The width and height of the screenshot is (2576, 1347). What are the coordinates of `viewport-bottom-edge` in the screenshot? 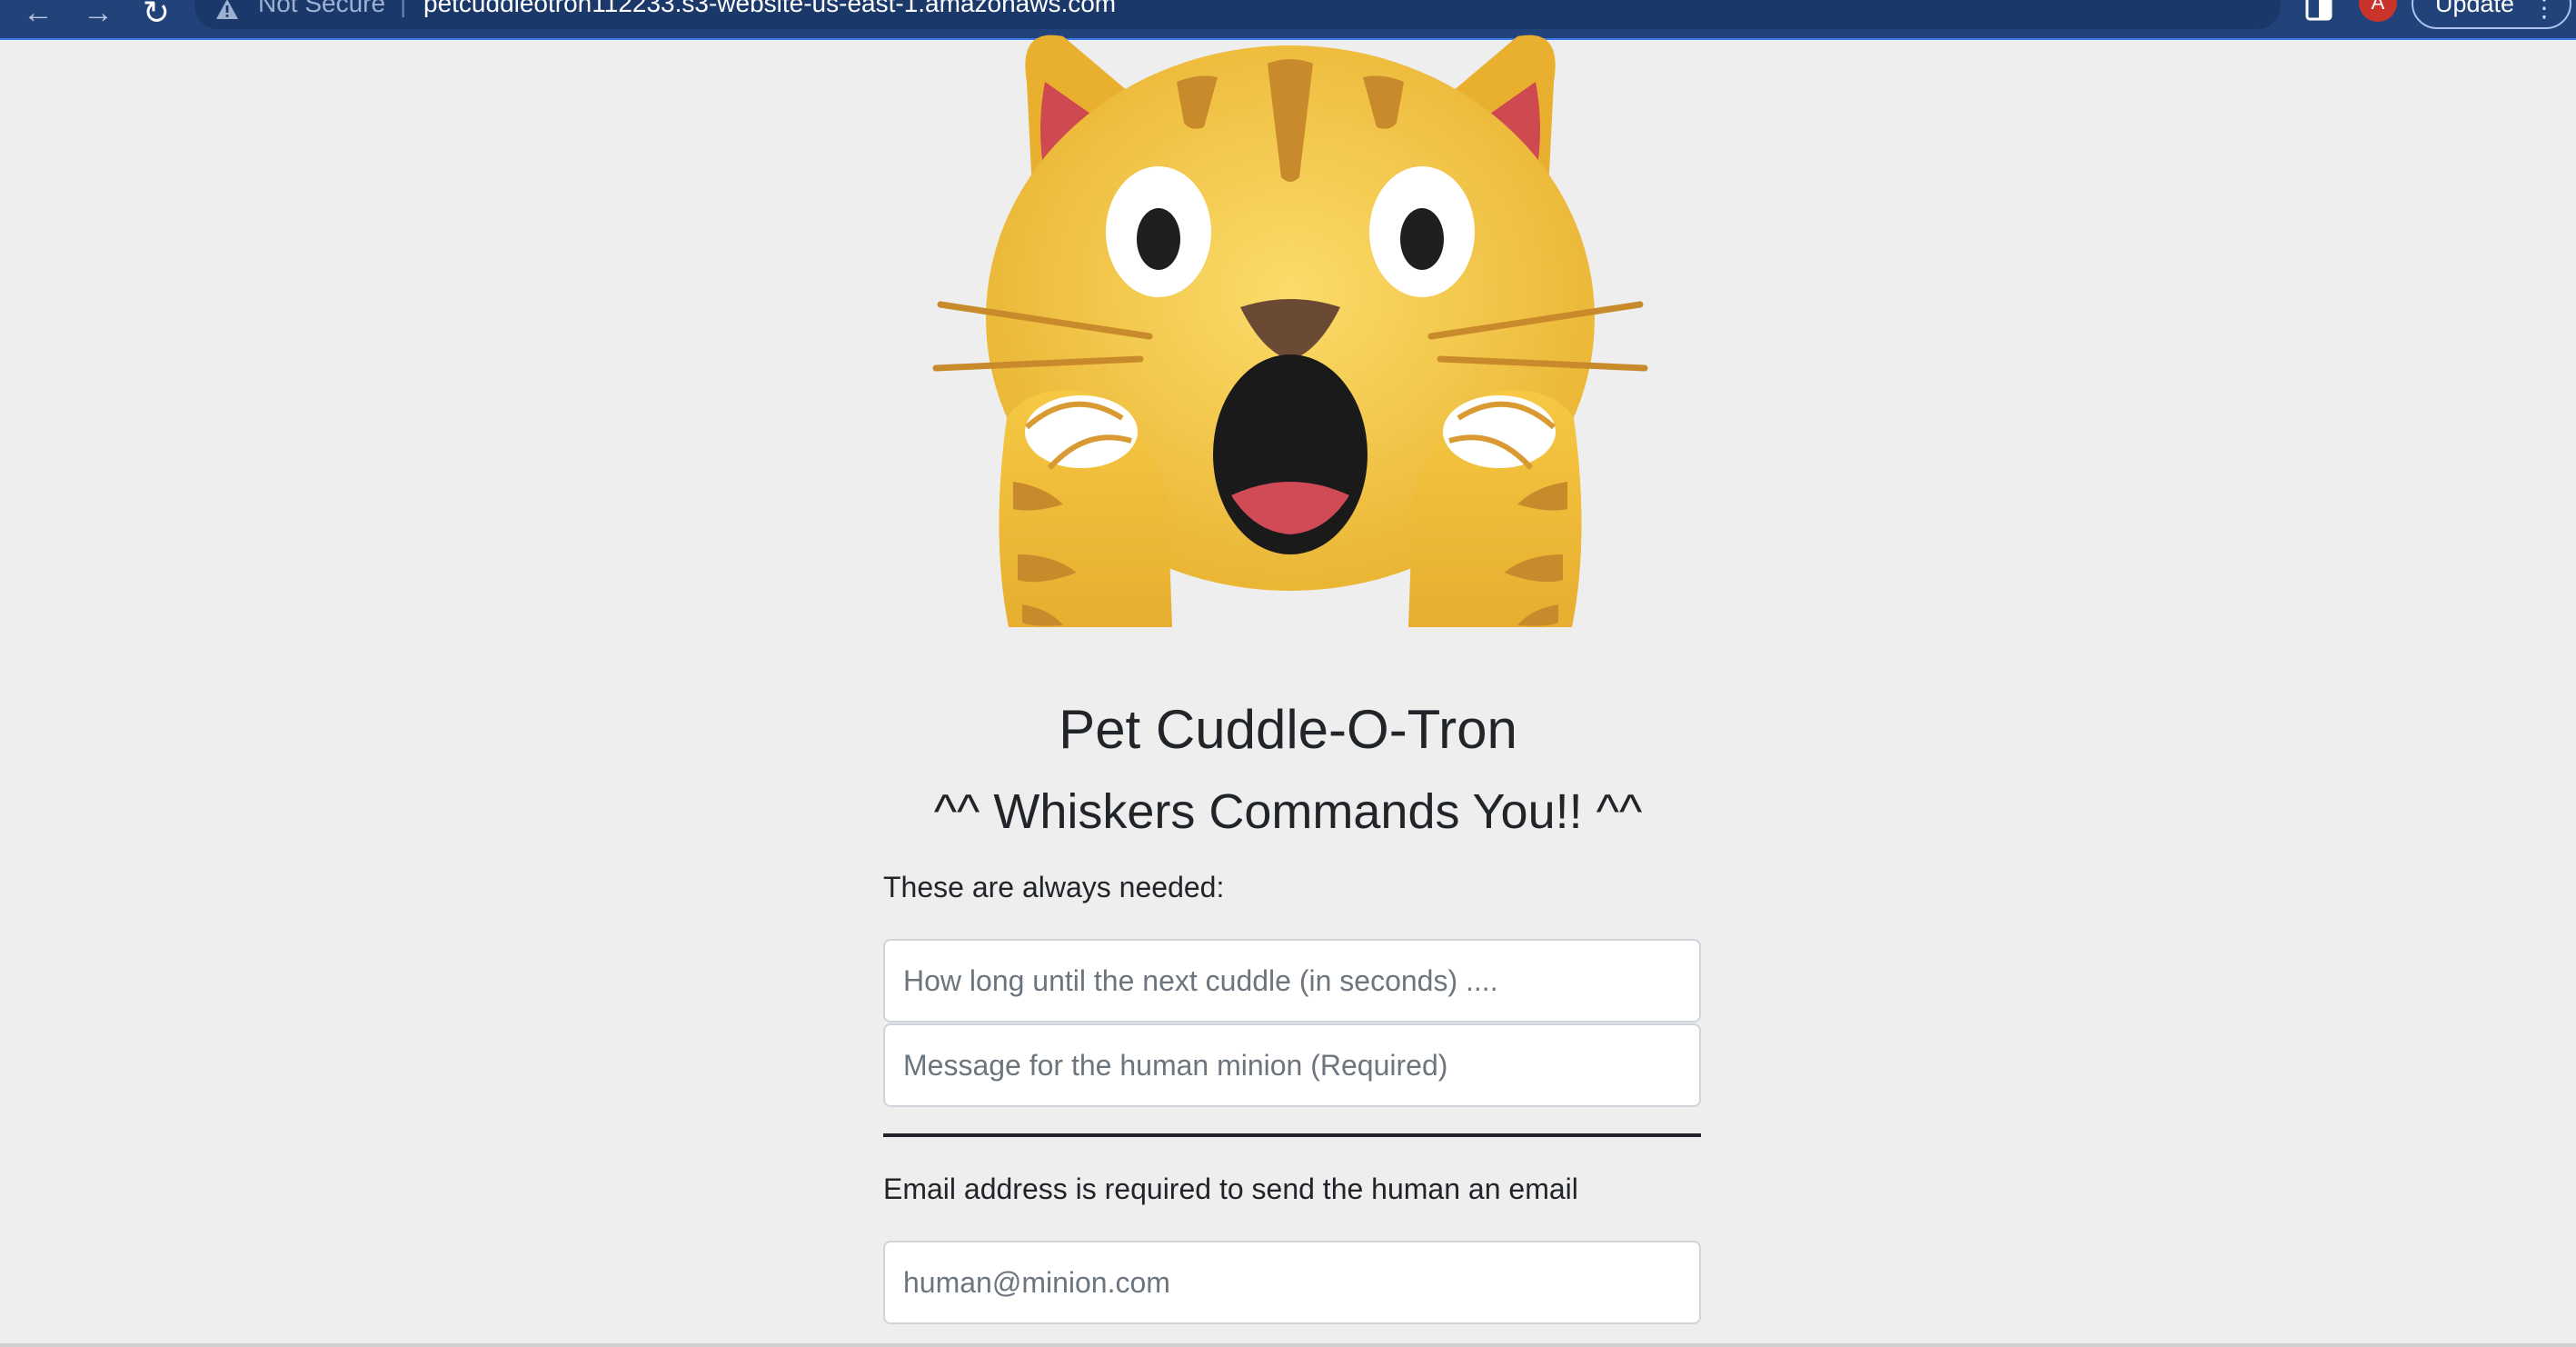 It's located at (1288, 1345).